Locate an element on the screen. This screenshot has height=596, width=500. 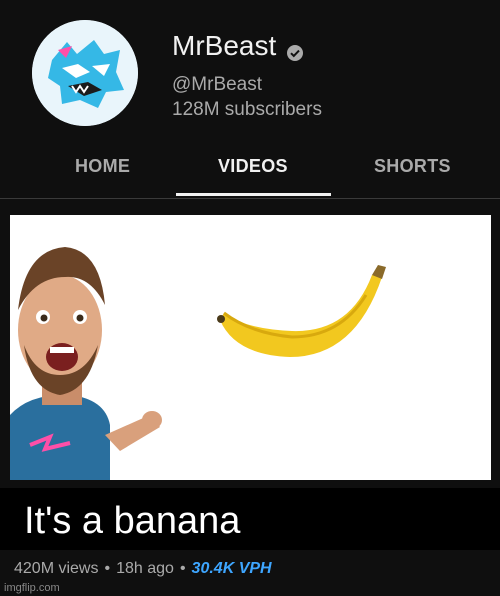
beast-logo-icon is located at coordinates (85, 73).